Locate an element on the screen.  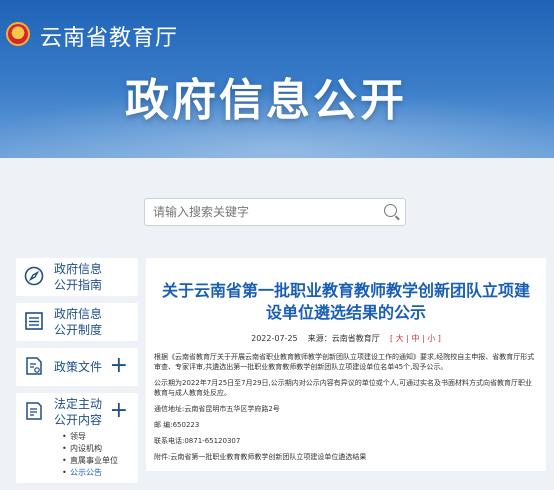
search-icon is located at coordinates (390, 210).